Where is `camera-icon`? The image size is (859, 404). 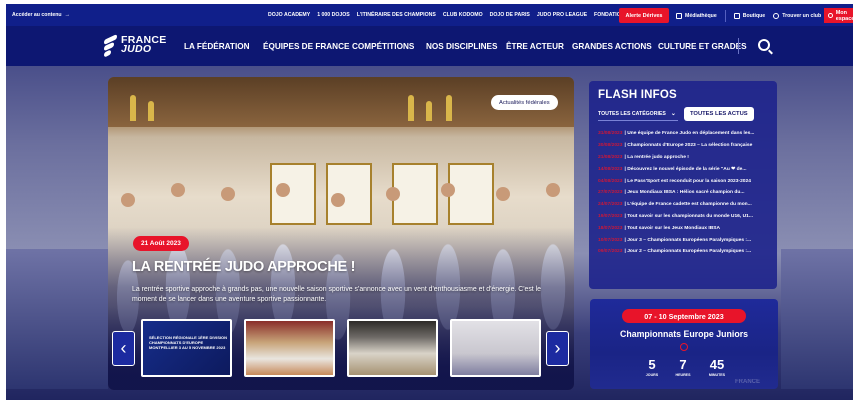 camera-icon is located at coordinates (679, 15).